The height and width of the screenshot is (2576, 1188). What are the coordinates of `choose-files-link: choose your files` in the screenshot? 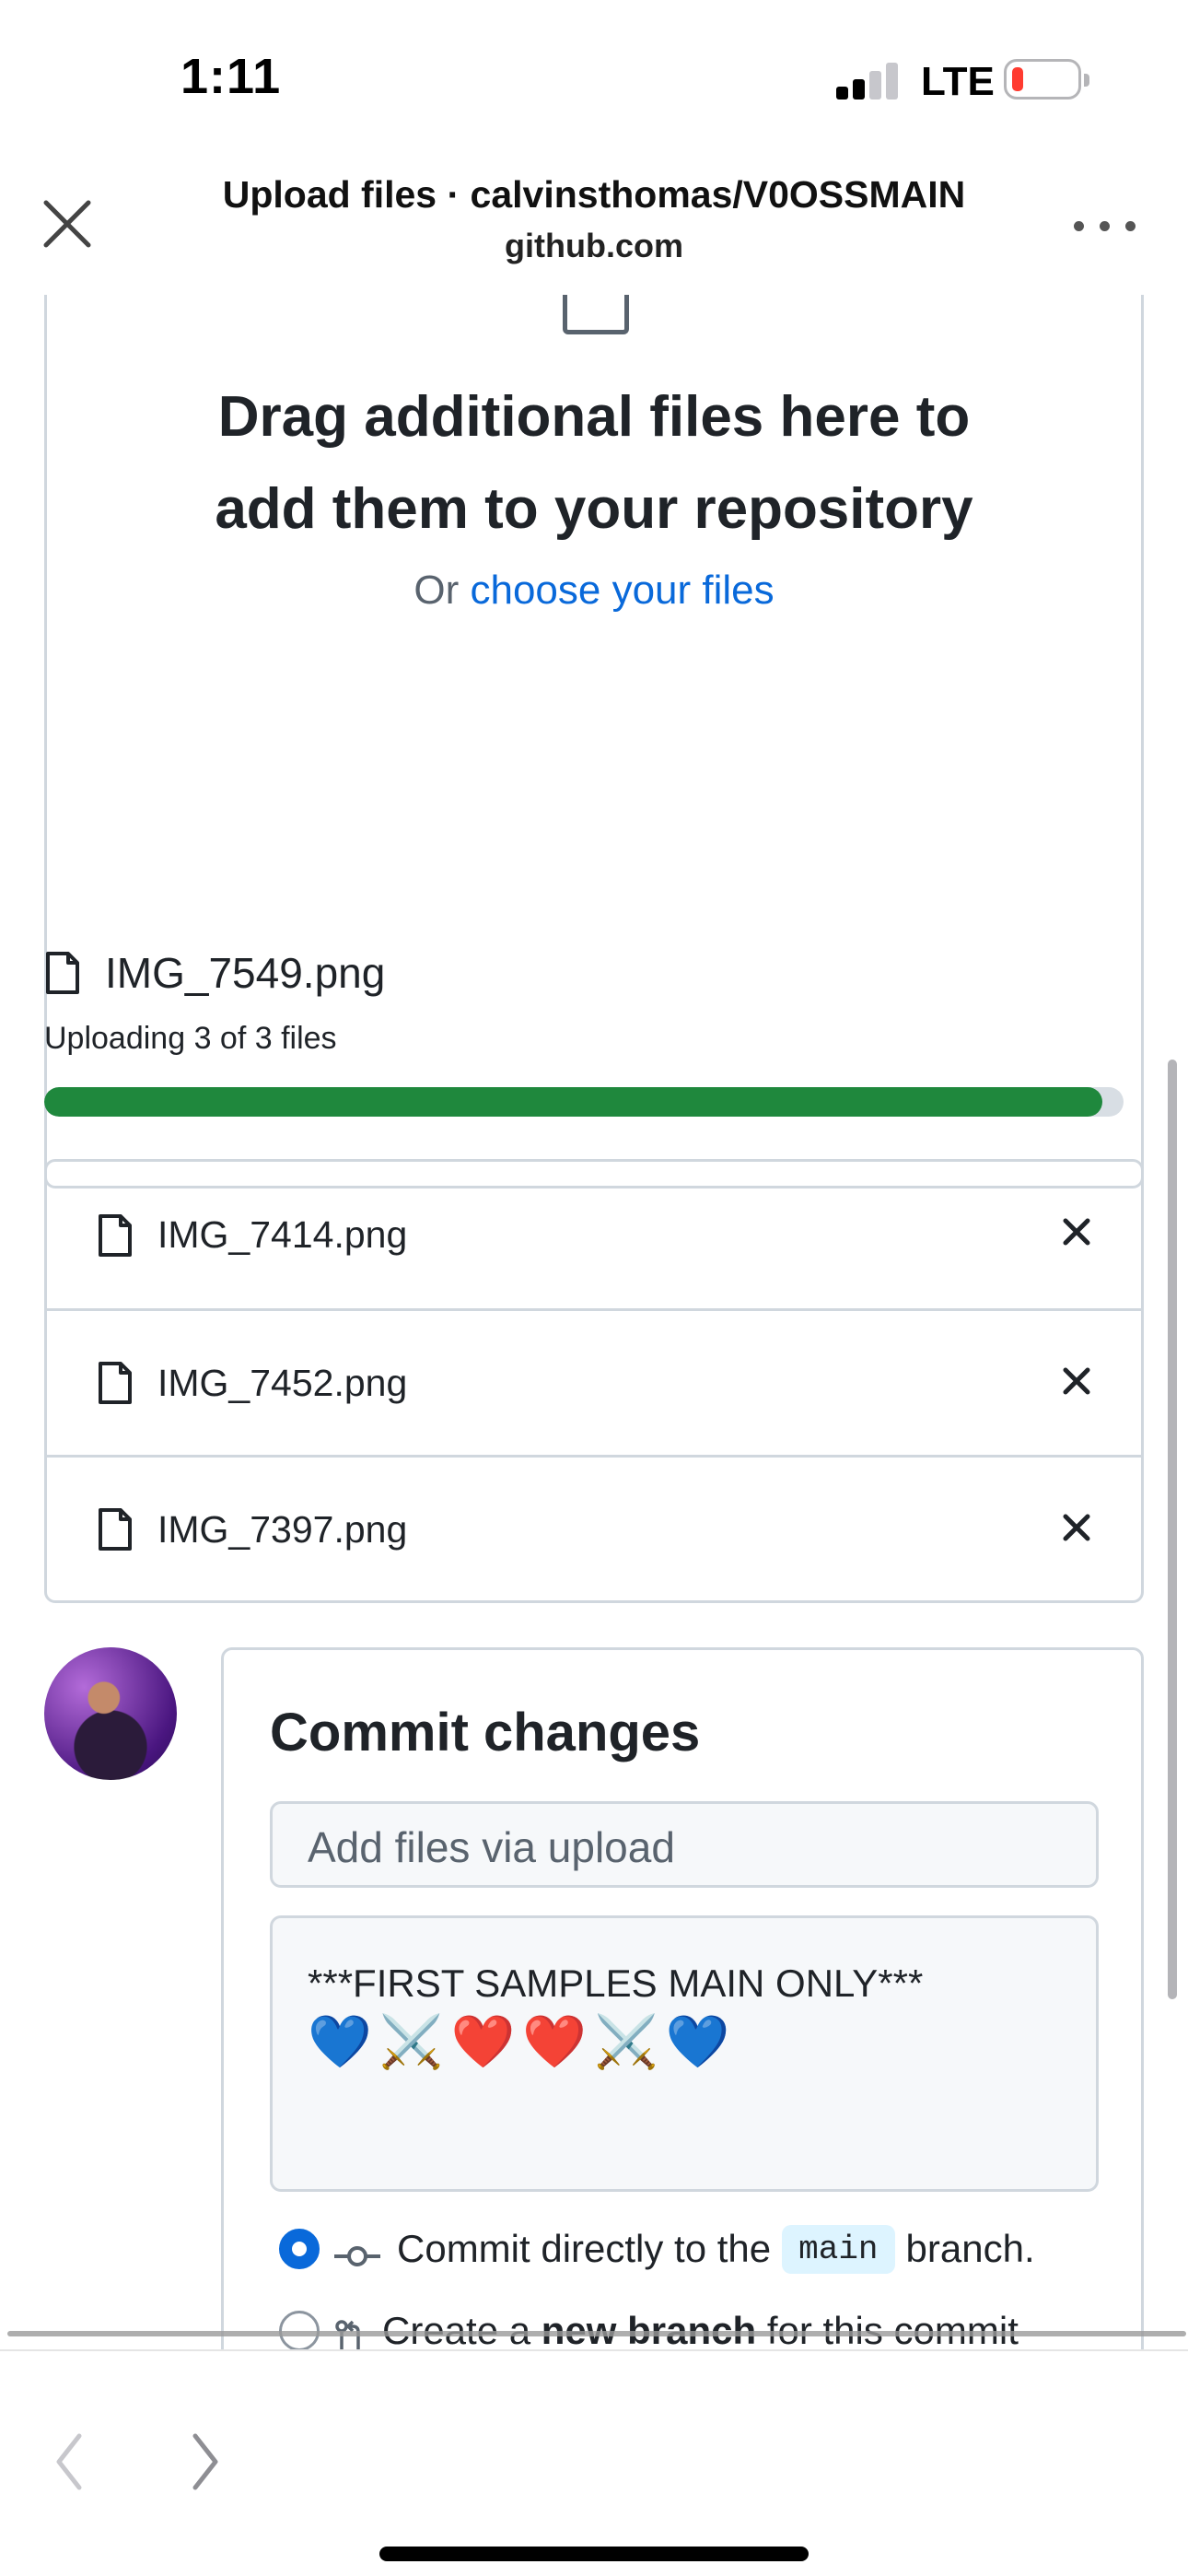 It's located at (622, 590).